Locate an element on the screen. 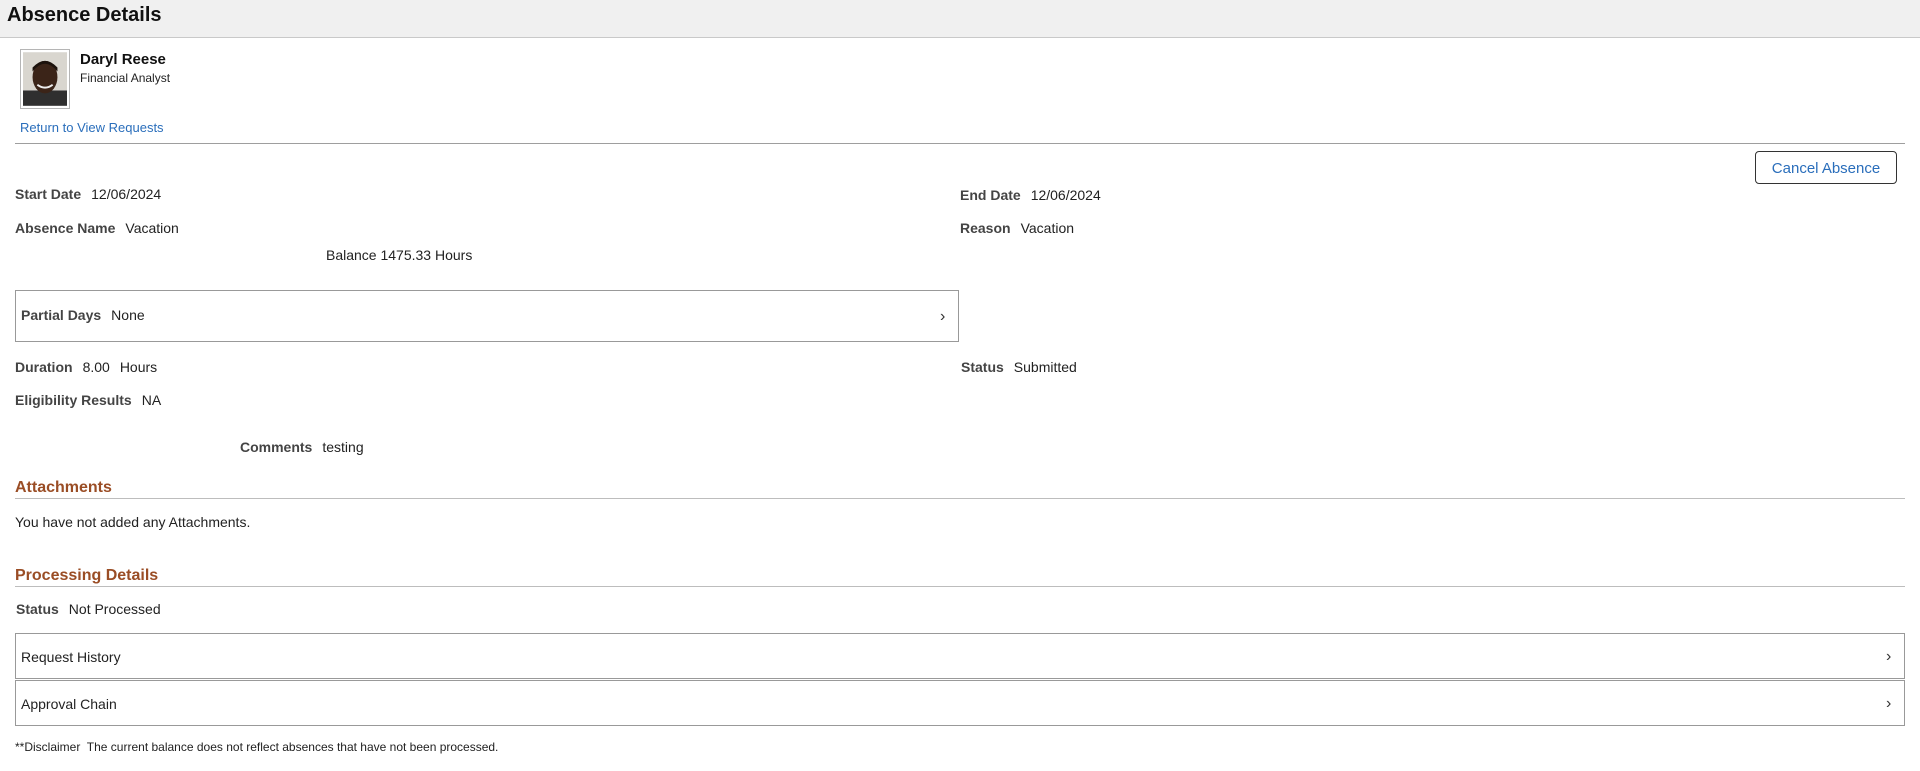 This screenshot has height=771, width=1920. start-date-value: 12/06/2024 is located at coordinates (126, 194).